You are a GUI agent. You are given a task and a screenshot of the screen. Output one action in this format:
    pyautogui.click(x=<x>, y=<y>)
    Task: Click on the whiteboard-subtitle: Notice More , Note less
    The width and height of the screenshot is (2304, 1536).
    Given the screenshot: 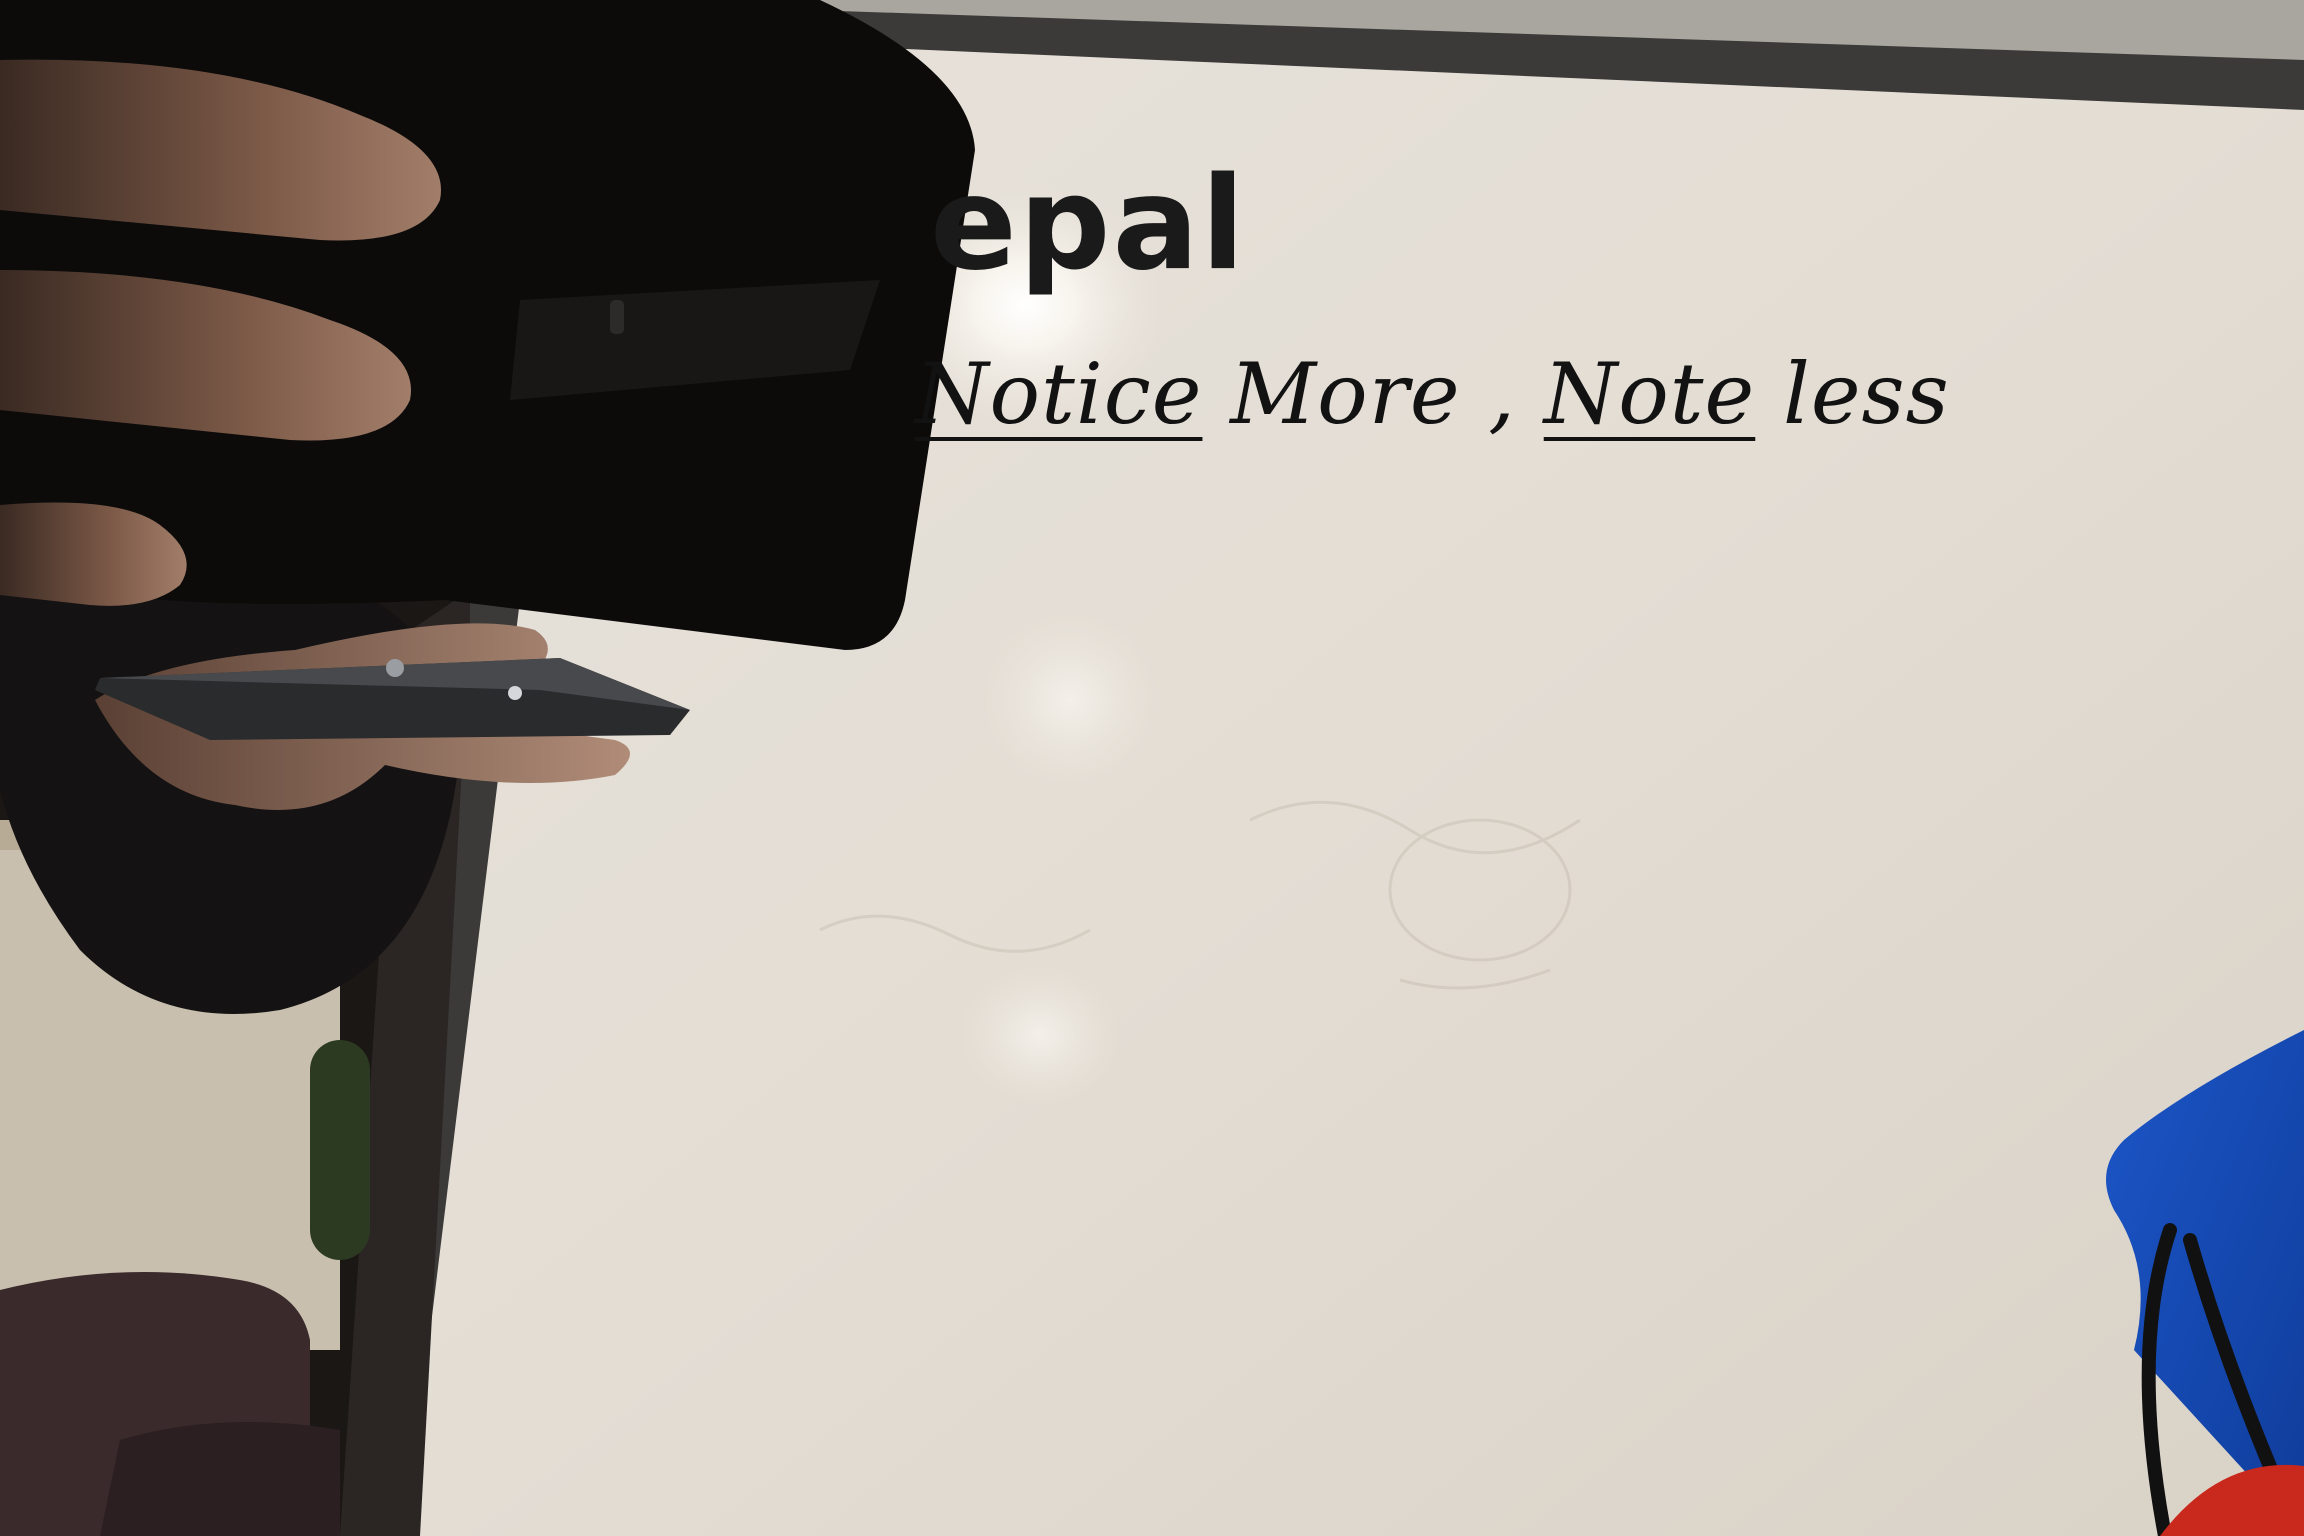 What is the action you would take?
    pyautogui.click(x=1432, y=394)
    